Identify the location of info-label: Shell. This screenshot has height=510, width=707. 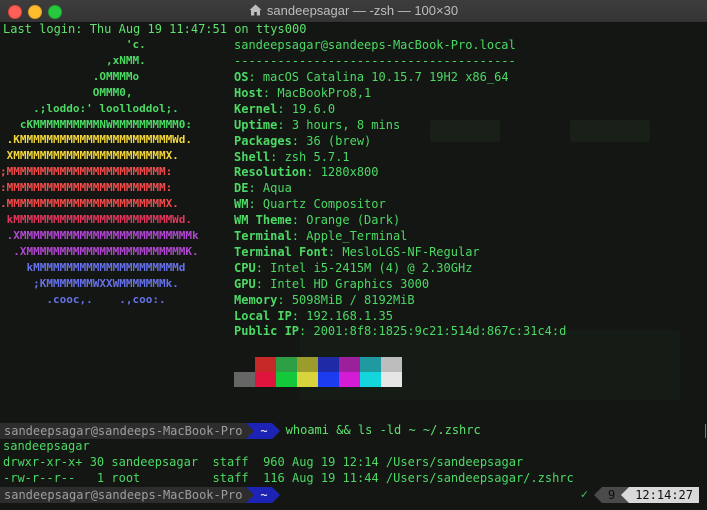
(252, 156).